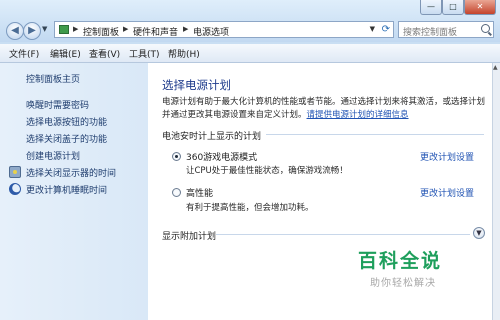  I want to click on address-dropdown-icon: ▼, so click(372, 29).